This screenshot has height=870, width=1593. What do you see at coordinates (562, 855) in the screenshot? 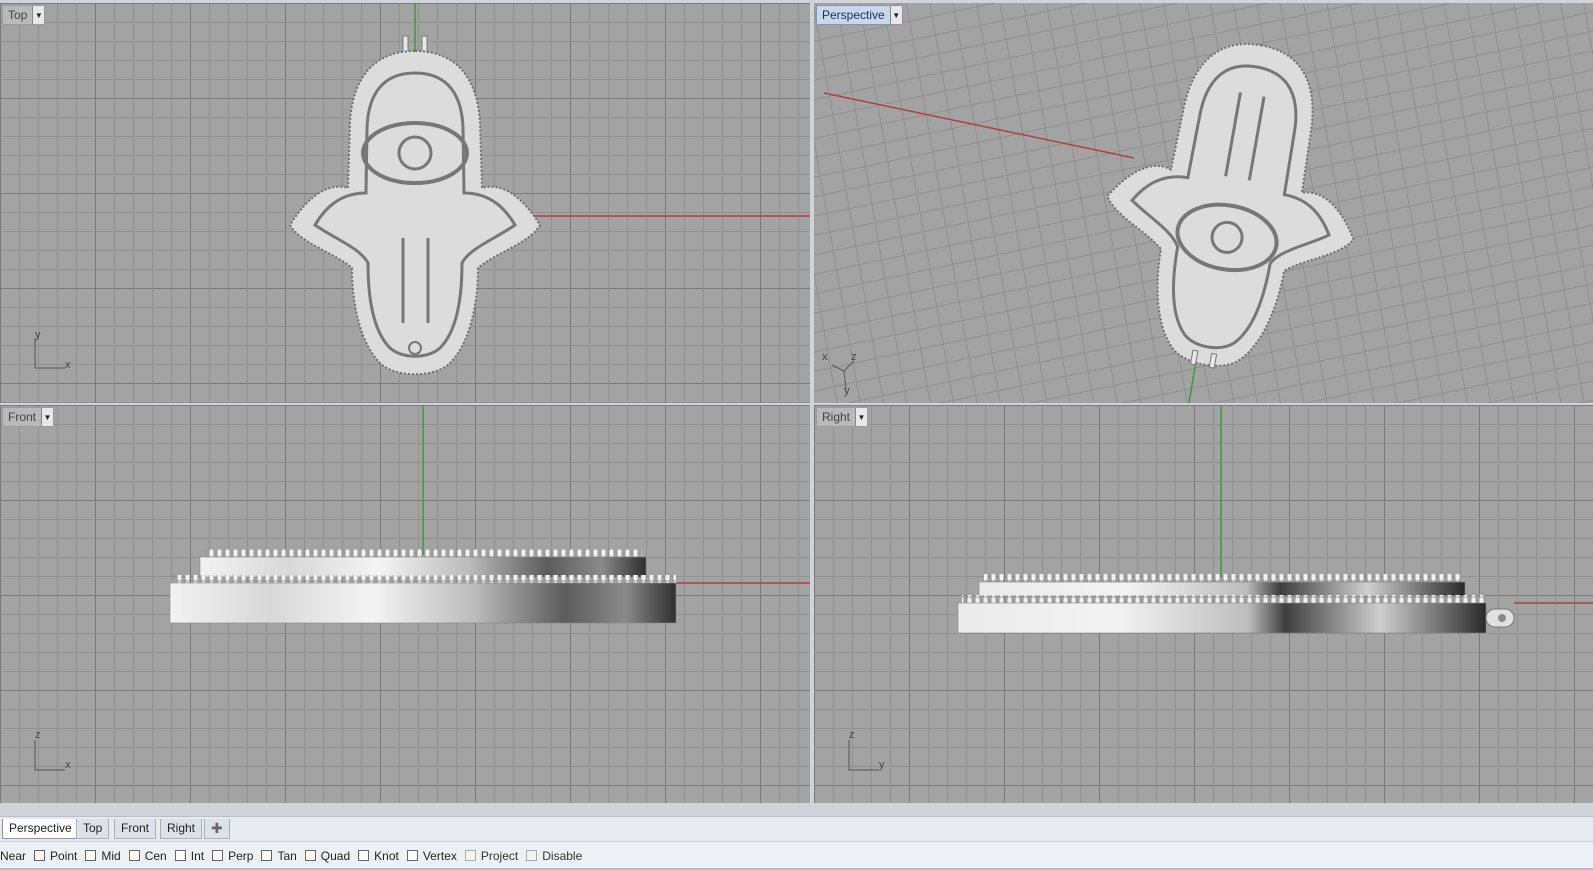
I see `osnap-disable-label: Disable` at bounding box center [562, 855].